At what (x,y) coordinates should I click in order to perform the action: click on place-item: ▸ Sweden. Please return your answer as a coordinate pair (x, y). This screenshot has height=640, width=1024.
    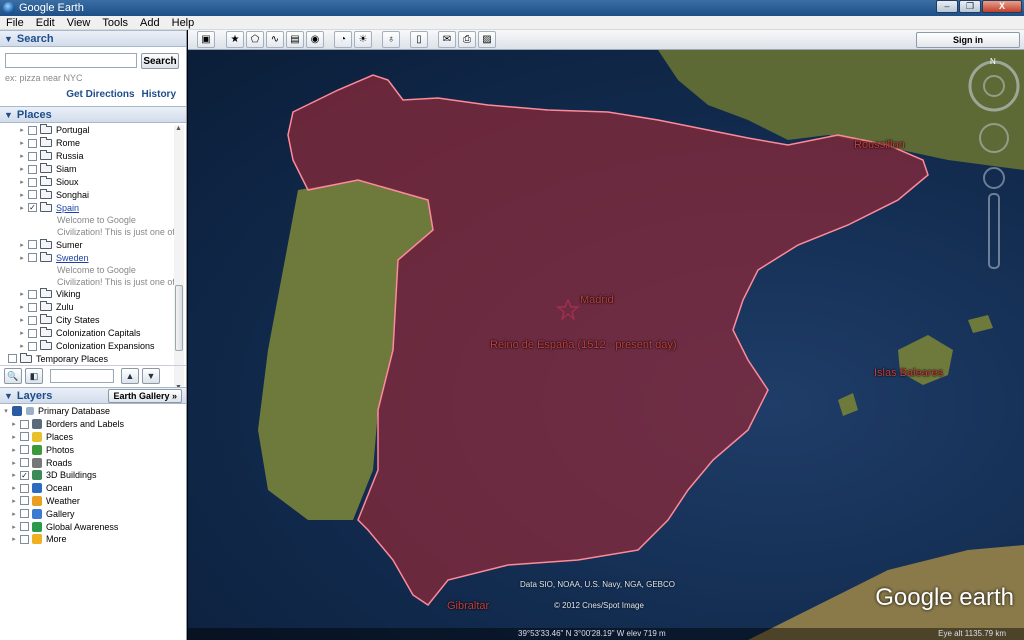
    Looking at the image, I should click on (93, 257).